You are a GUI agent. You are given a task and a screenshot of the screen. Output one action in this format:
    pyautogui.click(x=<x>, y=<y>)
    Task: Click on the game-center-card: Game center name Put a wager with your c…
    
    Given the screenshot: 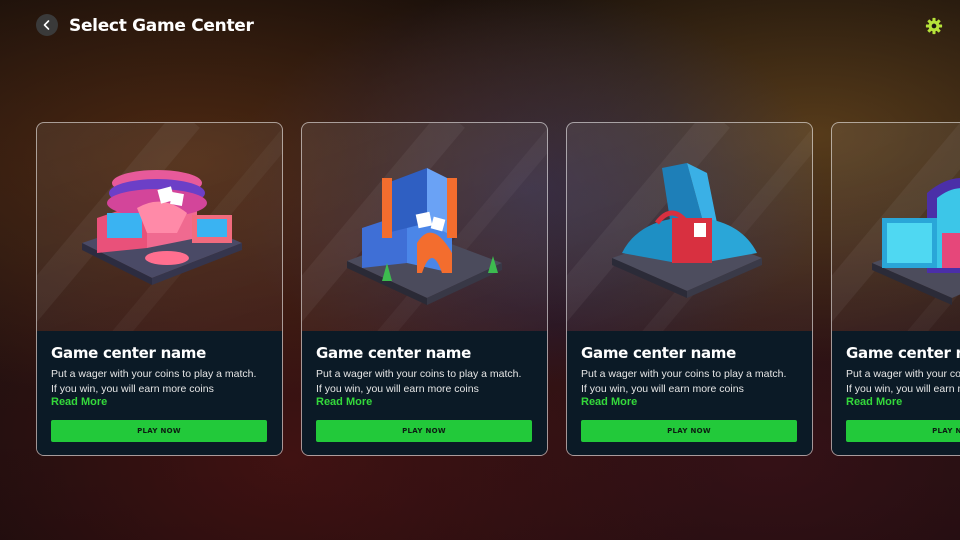 What is the action you would take?
    pyautogui.click(x=895, y=289)
    